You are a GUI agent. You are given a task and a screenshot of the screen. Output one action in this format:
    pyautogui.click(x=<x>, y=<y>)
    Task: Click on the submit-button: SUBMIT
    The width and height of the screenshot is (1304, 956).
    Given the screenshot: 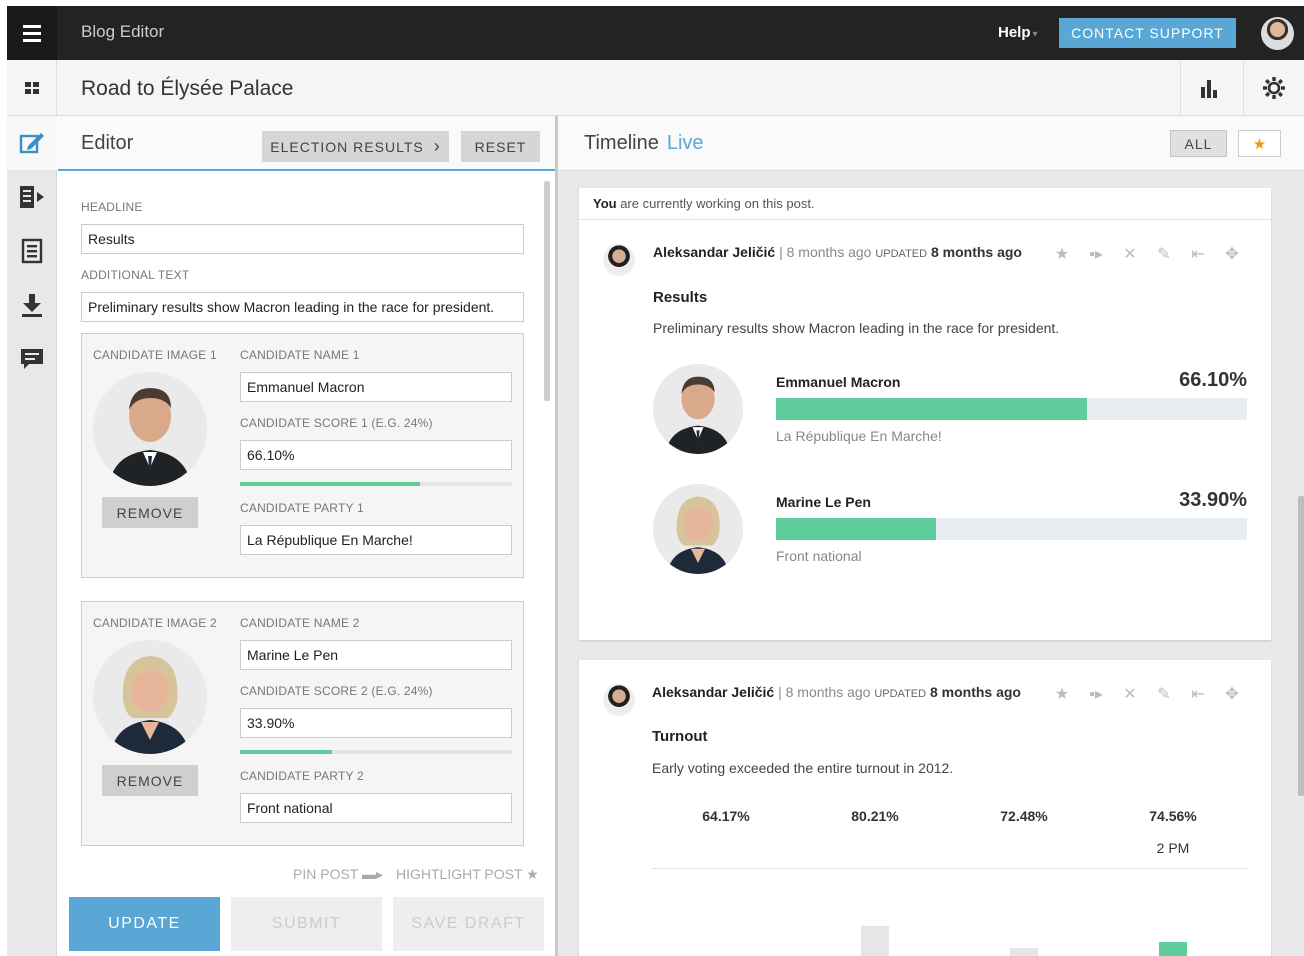 What is the action you would take?
    pyautogui.click(x=306, y=924)
    